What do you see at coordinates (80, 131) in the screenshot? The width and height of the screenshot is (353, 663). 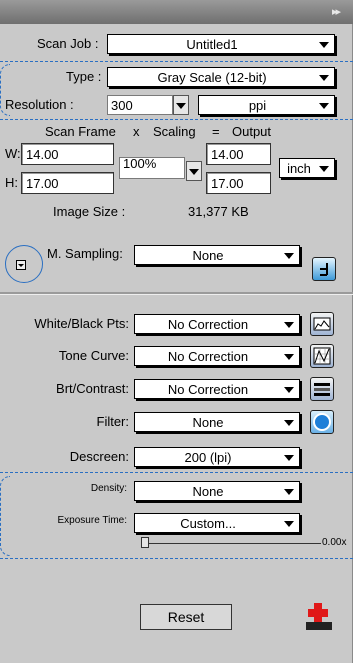 I see `scan-frame-header: Scan Frame` at bounding box center [80, 131].